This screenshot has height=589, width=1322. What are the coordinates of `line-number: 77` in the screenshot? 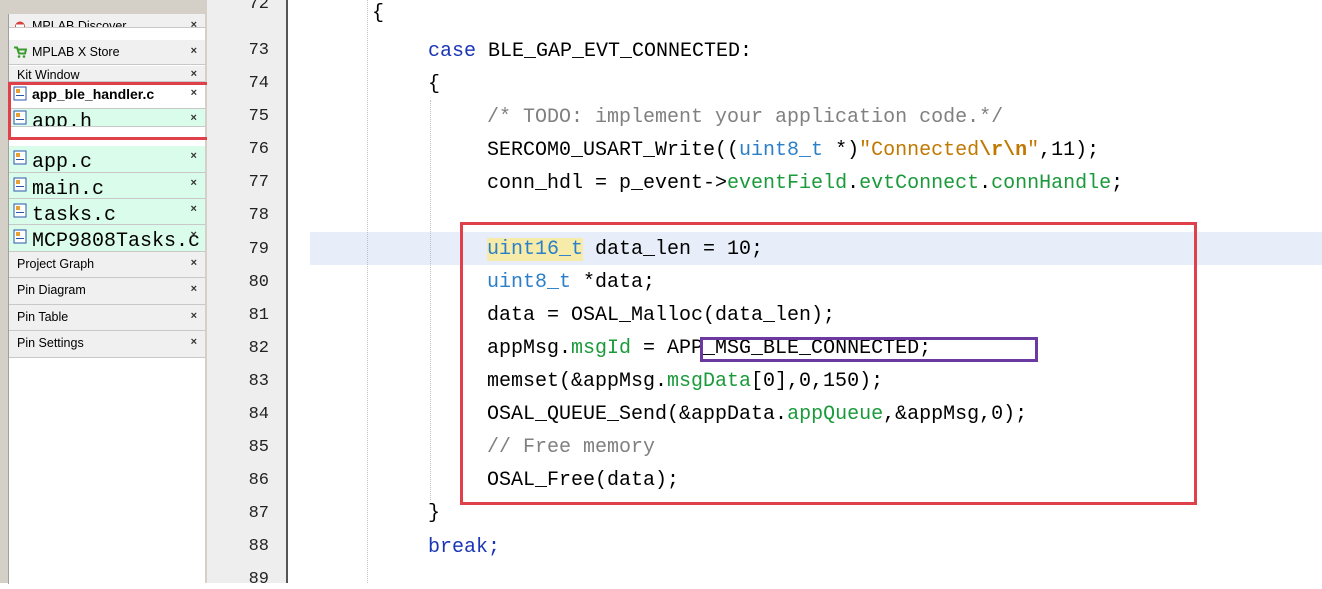 It's located at (258, 182).